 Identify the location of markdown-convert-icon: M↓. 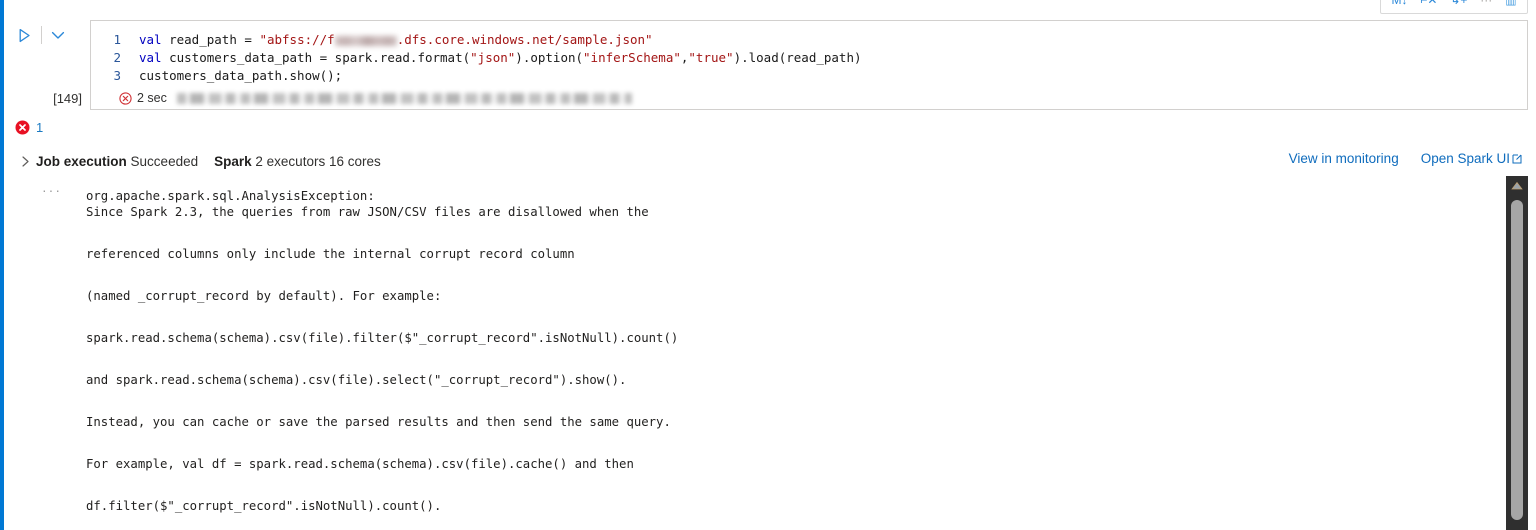
(1399, 3).